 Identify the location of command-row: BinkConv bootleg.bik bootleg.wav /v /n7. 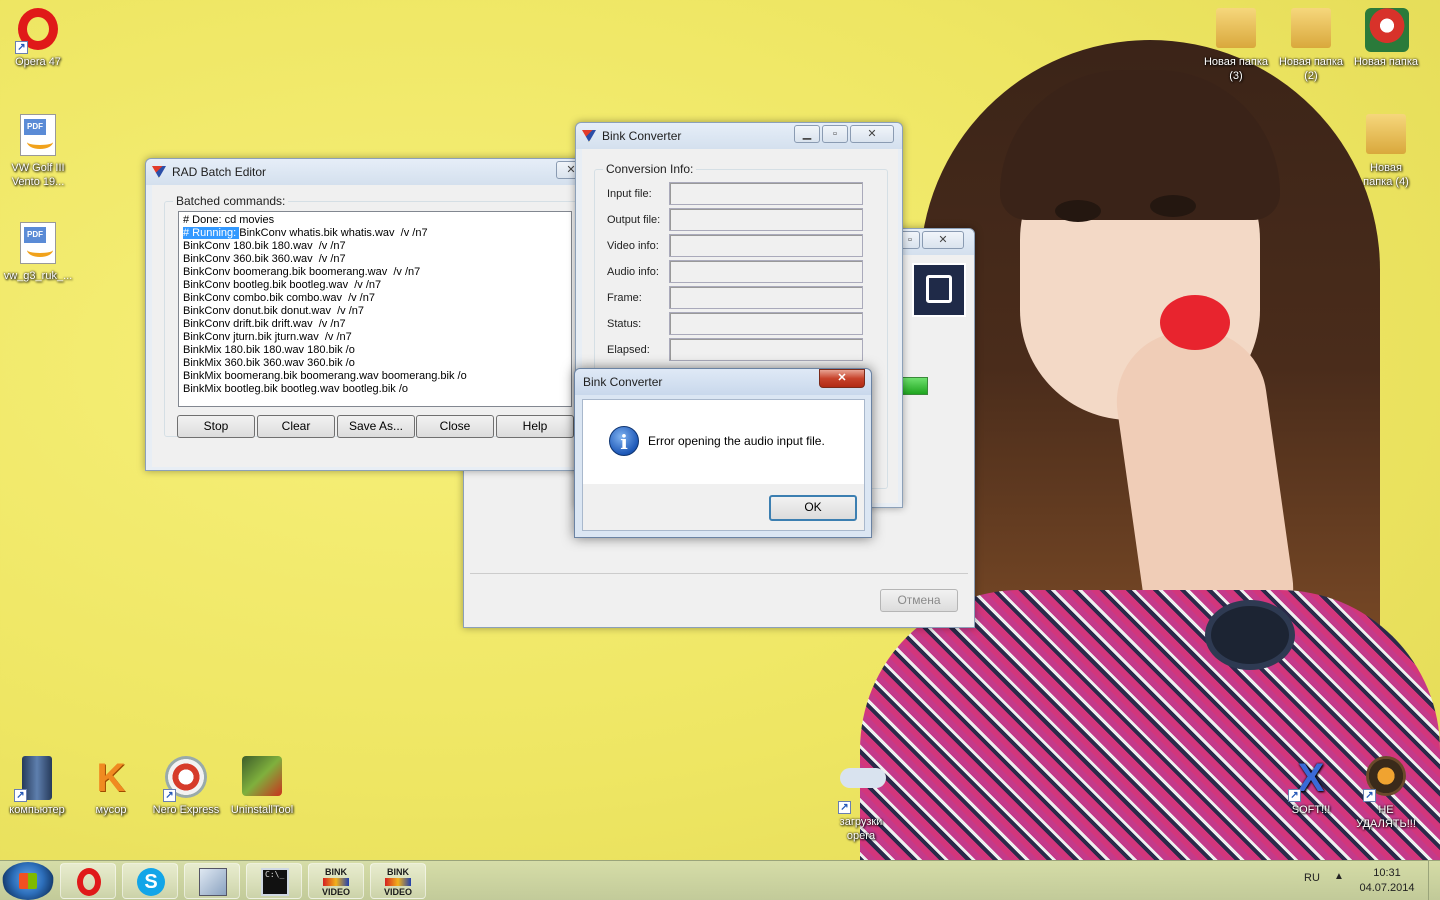
(376, 285).